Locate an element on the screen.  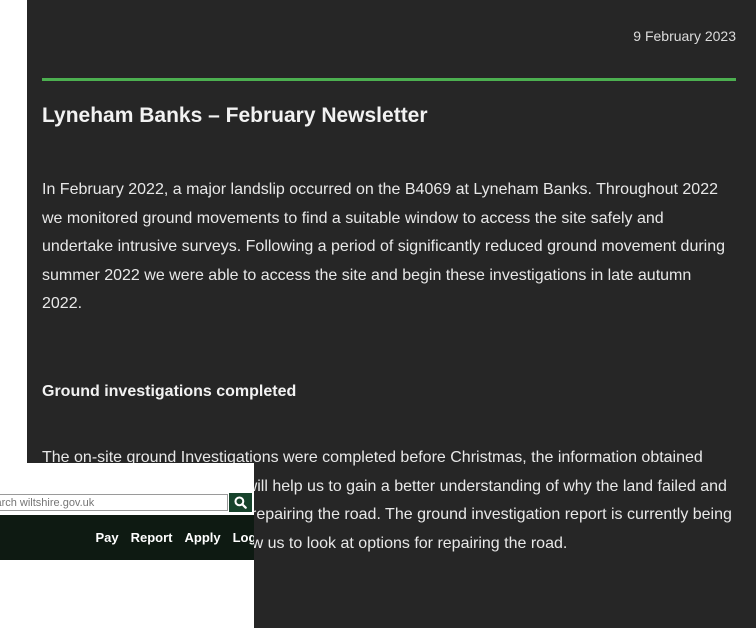
wiltshire-site-header: Pay Report Apply Login is located at coordinates (127, 545).